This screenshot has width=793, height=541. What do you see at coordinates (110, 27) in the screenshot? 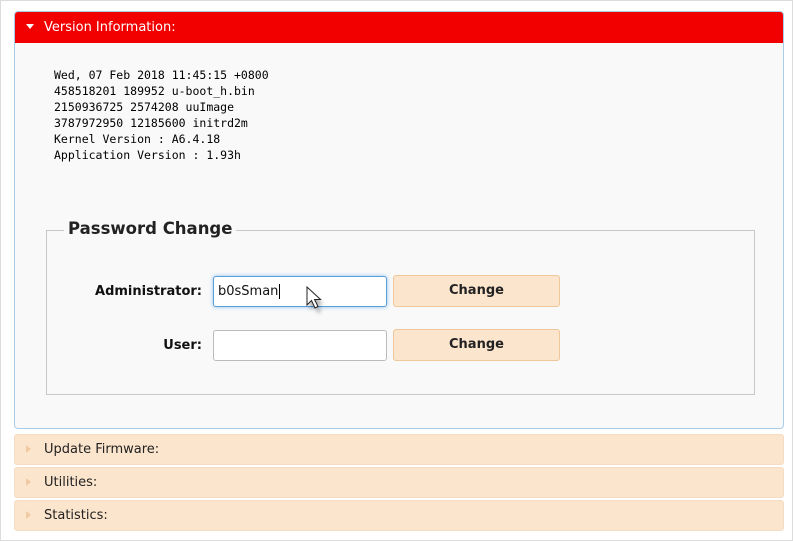
I see `version-information-title: Version Information:` at bounding box center [110, 27].